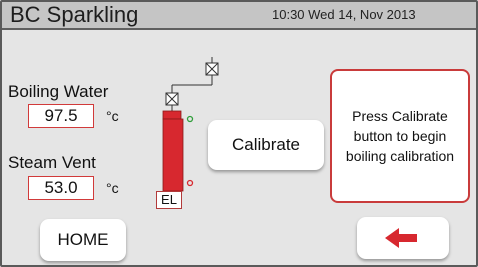  I want to click on app-title: BC Sparkling, so click(74, 14).